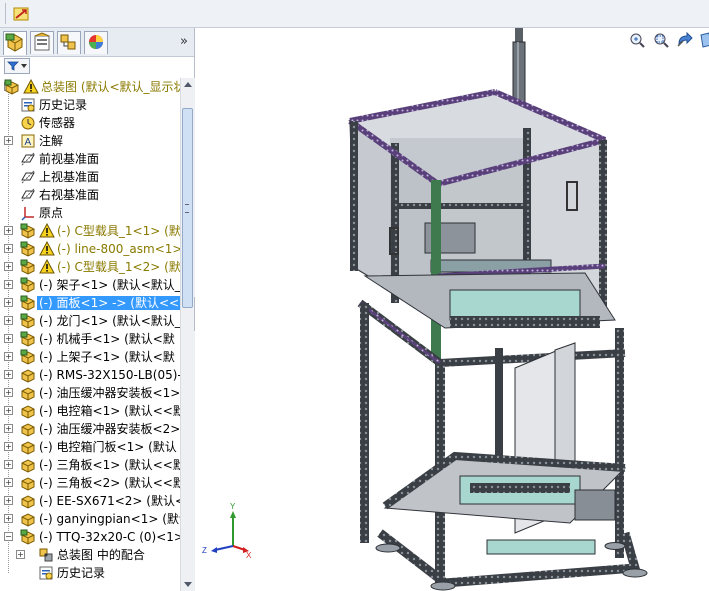 The width and height of the screenshot is (709, 591). Describe the element at coordinates (69, 159) in the screenshot. I see `tree-item-label: 前视基准面` at that location.